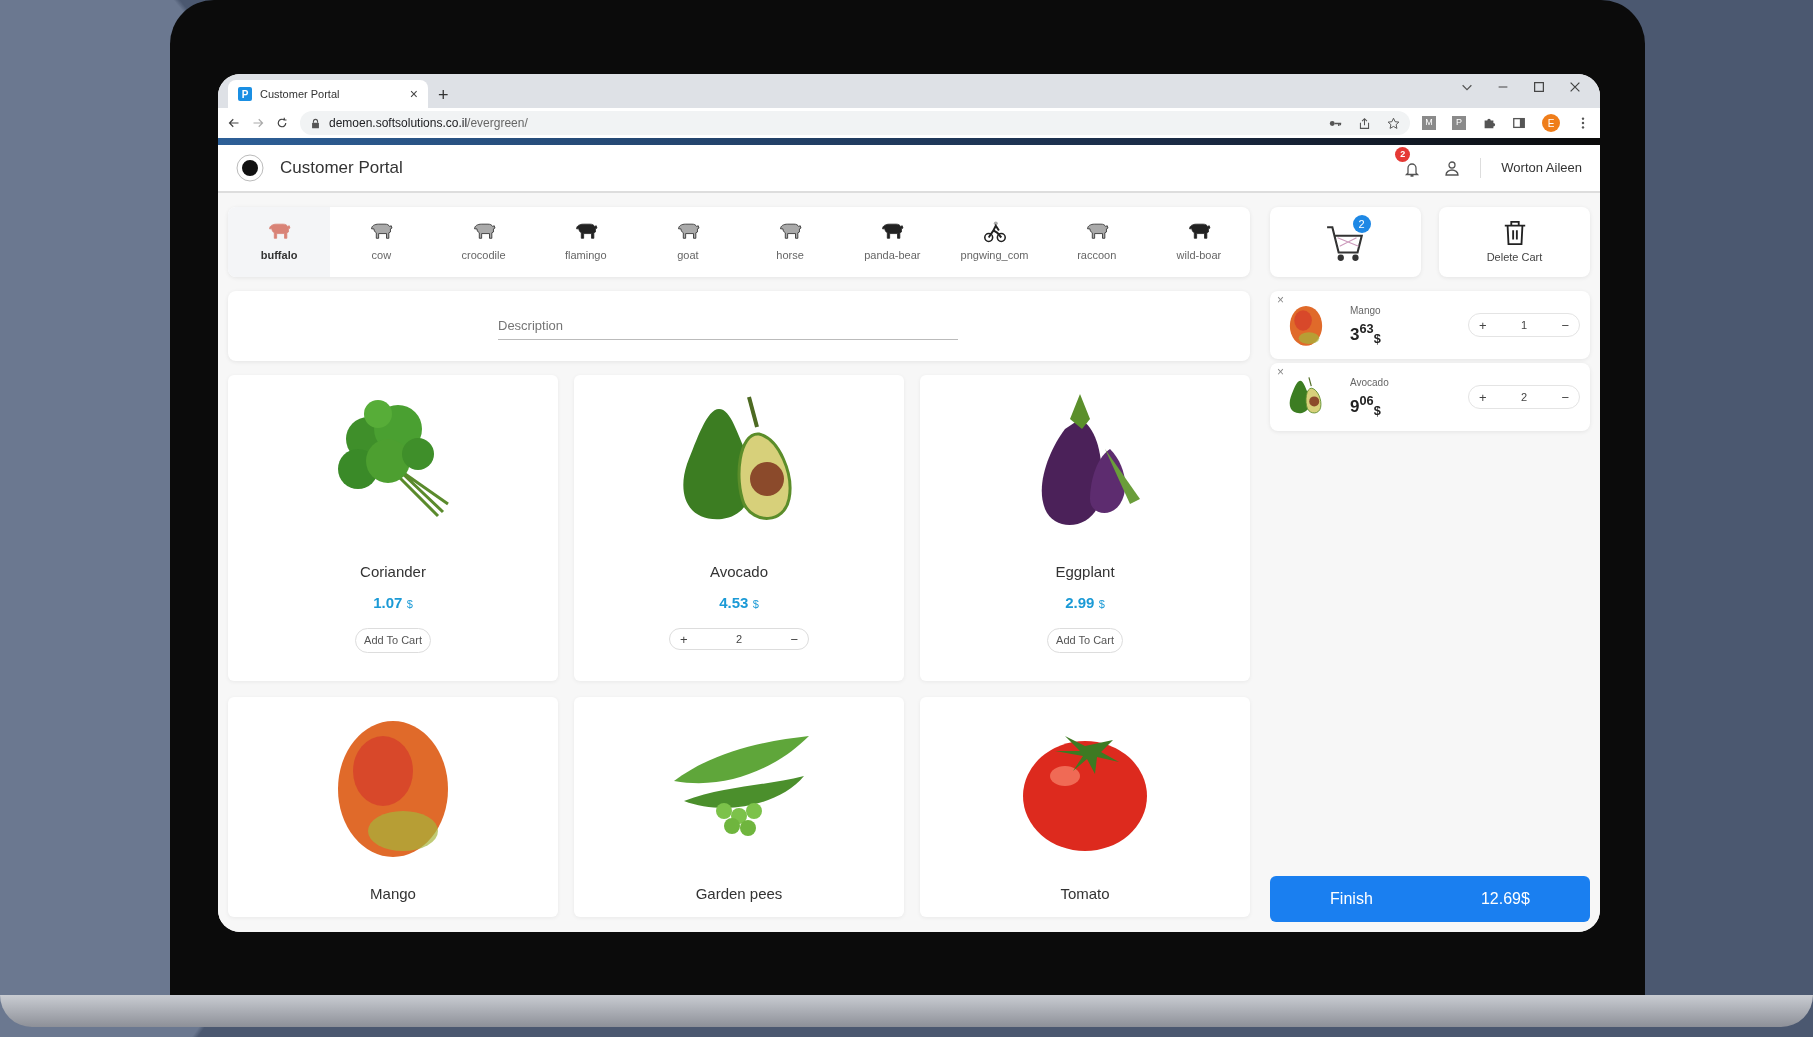 The width and height of the screenshot is (1813, 1037). I want to click on category-tab: pngwing_com, so click(994, 242).